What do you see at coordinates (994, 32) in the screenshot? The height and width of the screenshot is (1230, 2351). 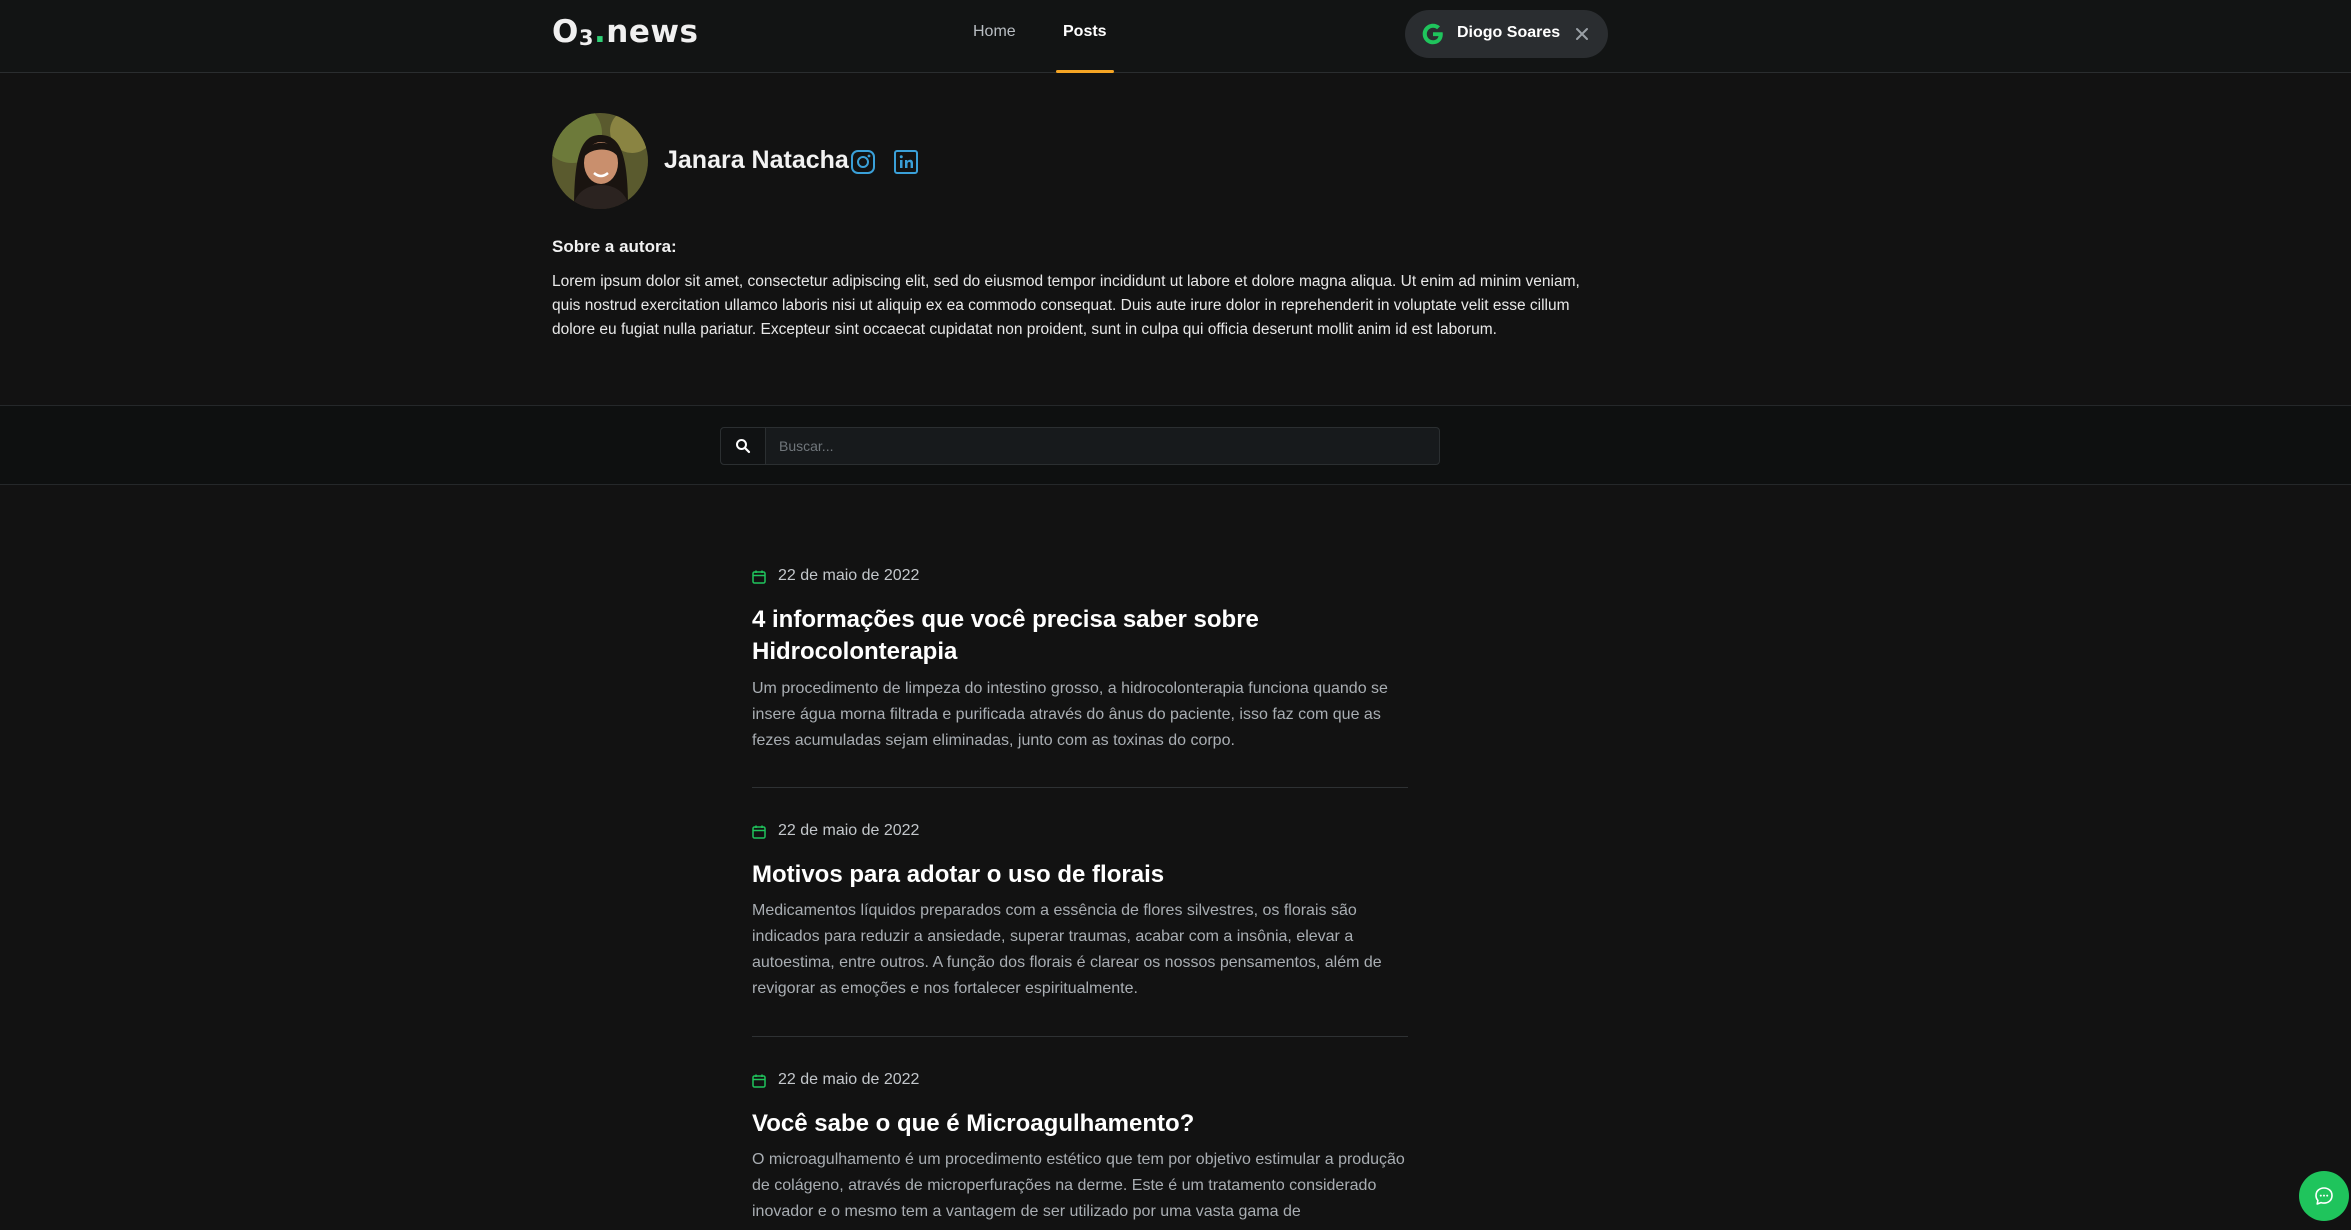 I see `nav-home-link: Home` at bounding box center [994, 32].